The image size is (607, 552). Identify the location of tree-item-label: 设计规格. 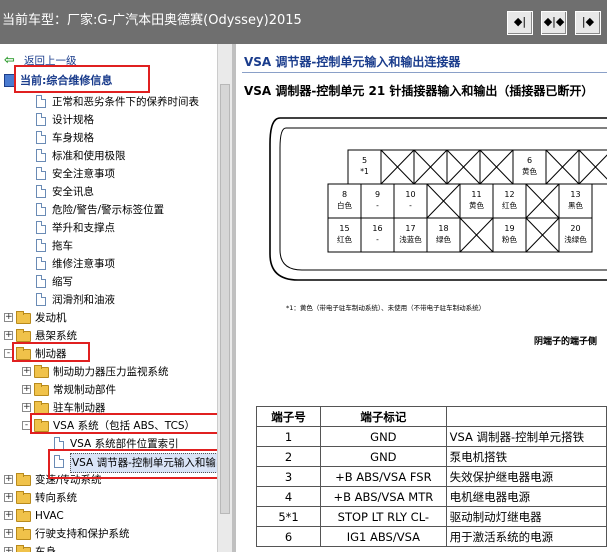
(73, 120).